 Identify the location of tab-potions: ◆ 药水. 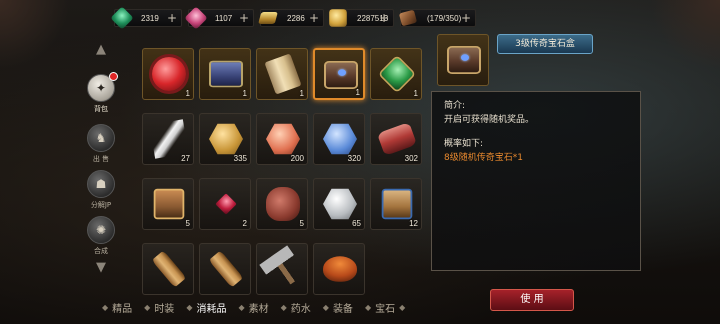
(296, 307).